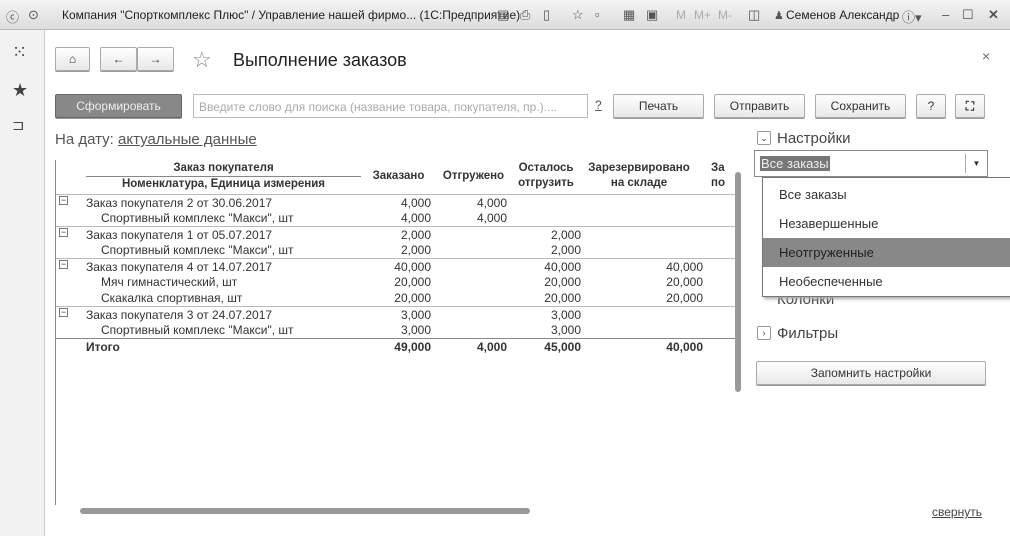  Describe the element at coordinates (412, 347) in the screenshot. I see `cell-ordered: 49,000` at that location.